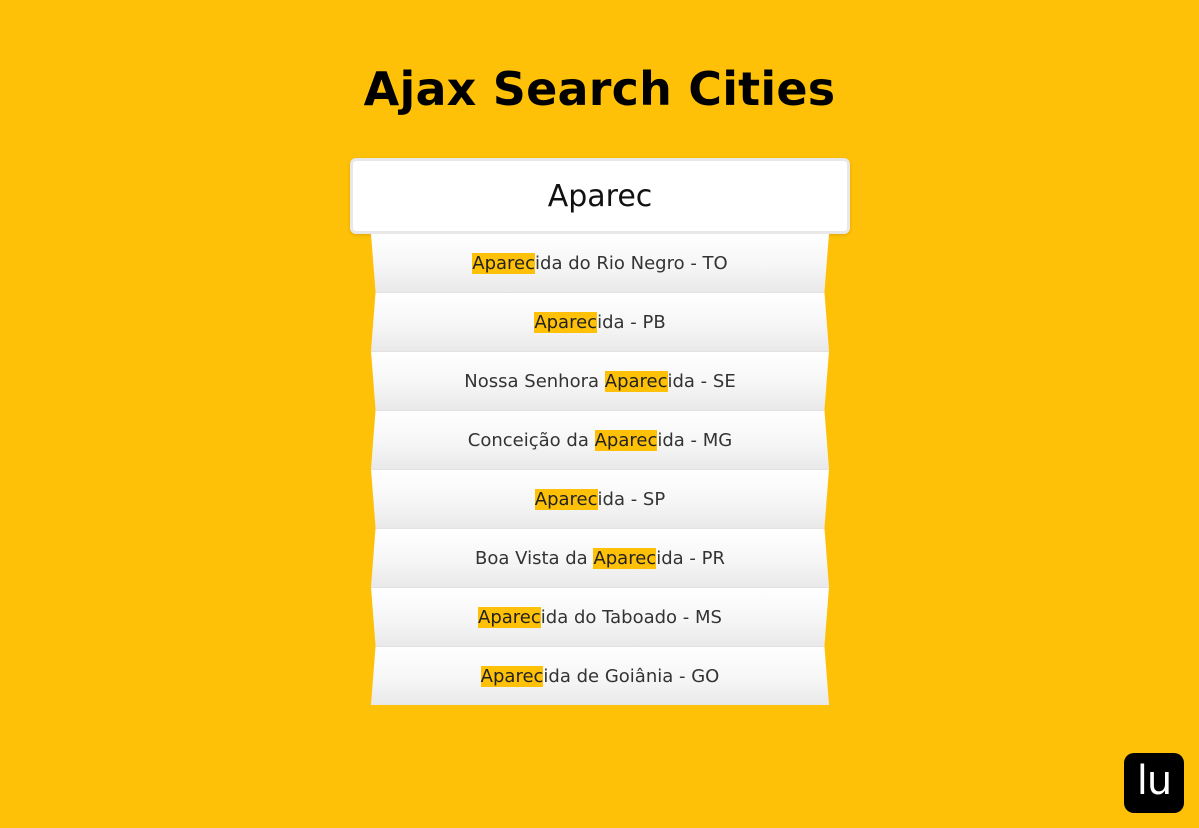 The width and height of the screenshot is (1199, 828). Describe the element at coordinates (631, 499) in the screenshot. I see `suggestion-suffix: ida - SP` at that location.